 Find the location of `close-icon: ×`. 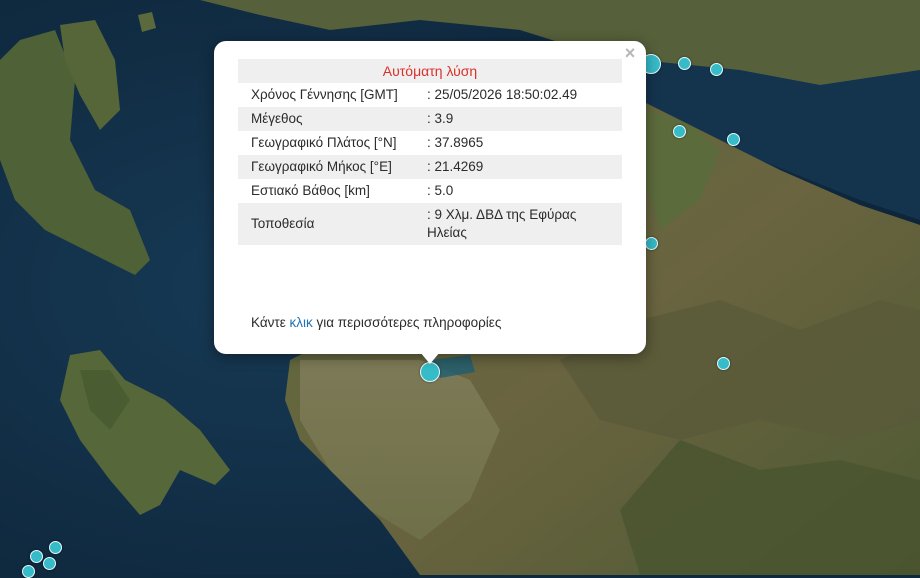

close-icon: × is located at coordinates (630, 53).